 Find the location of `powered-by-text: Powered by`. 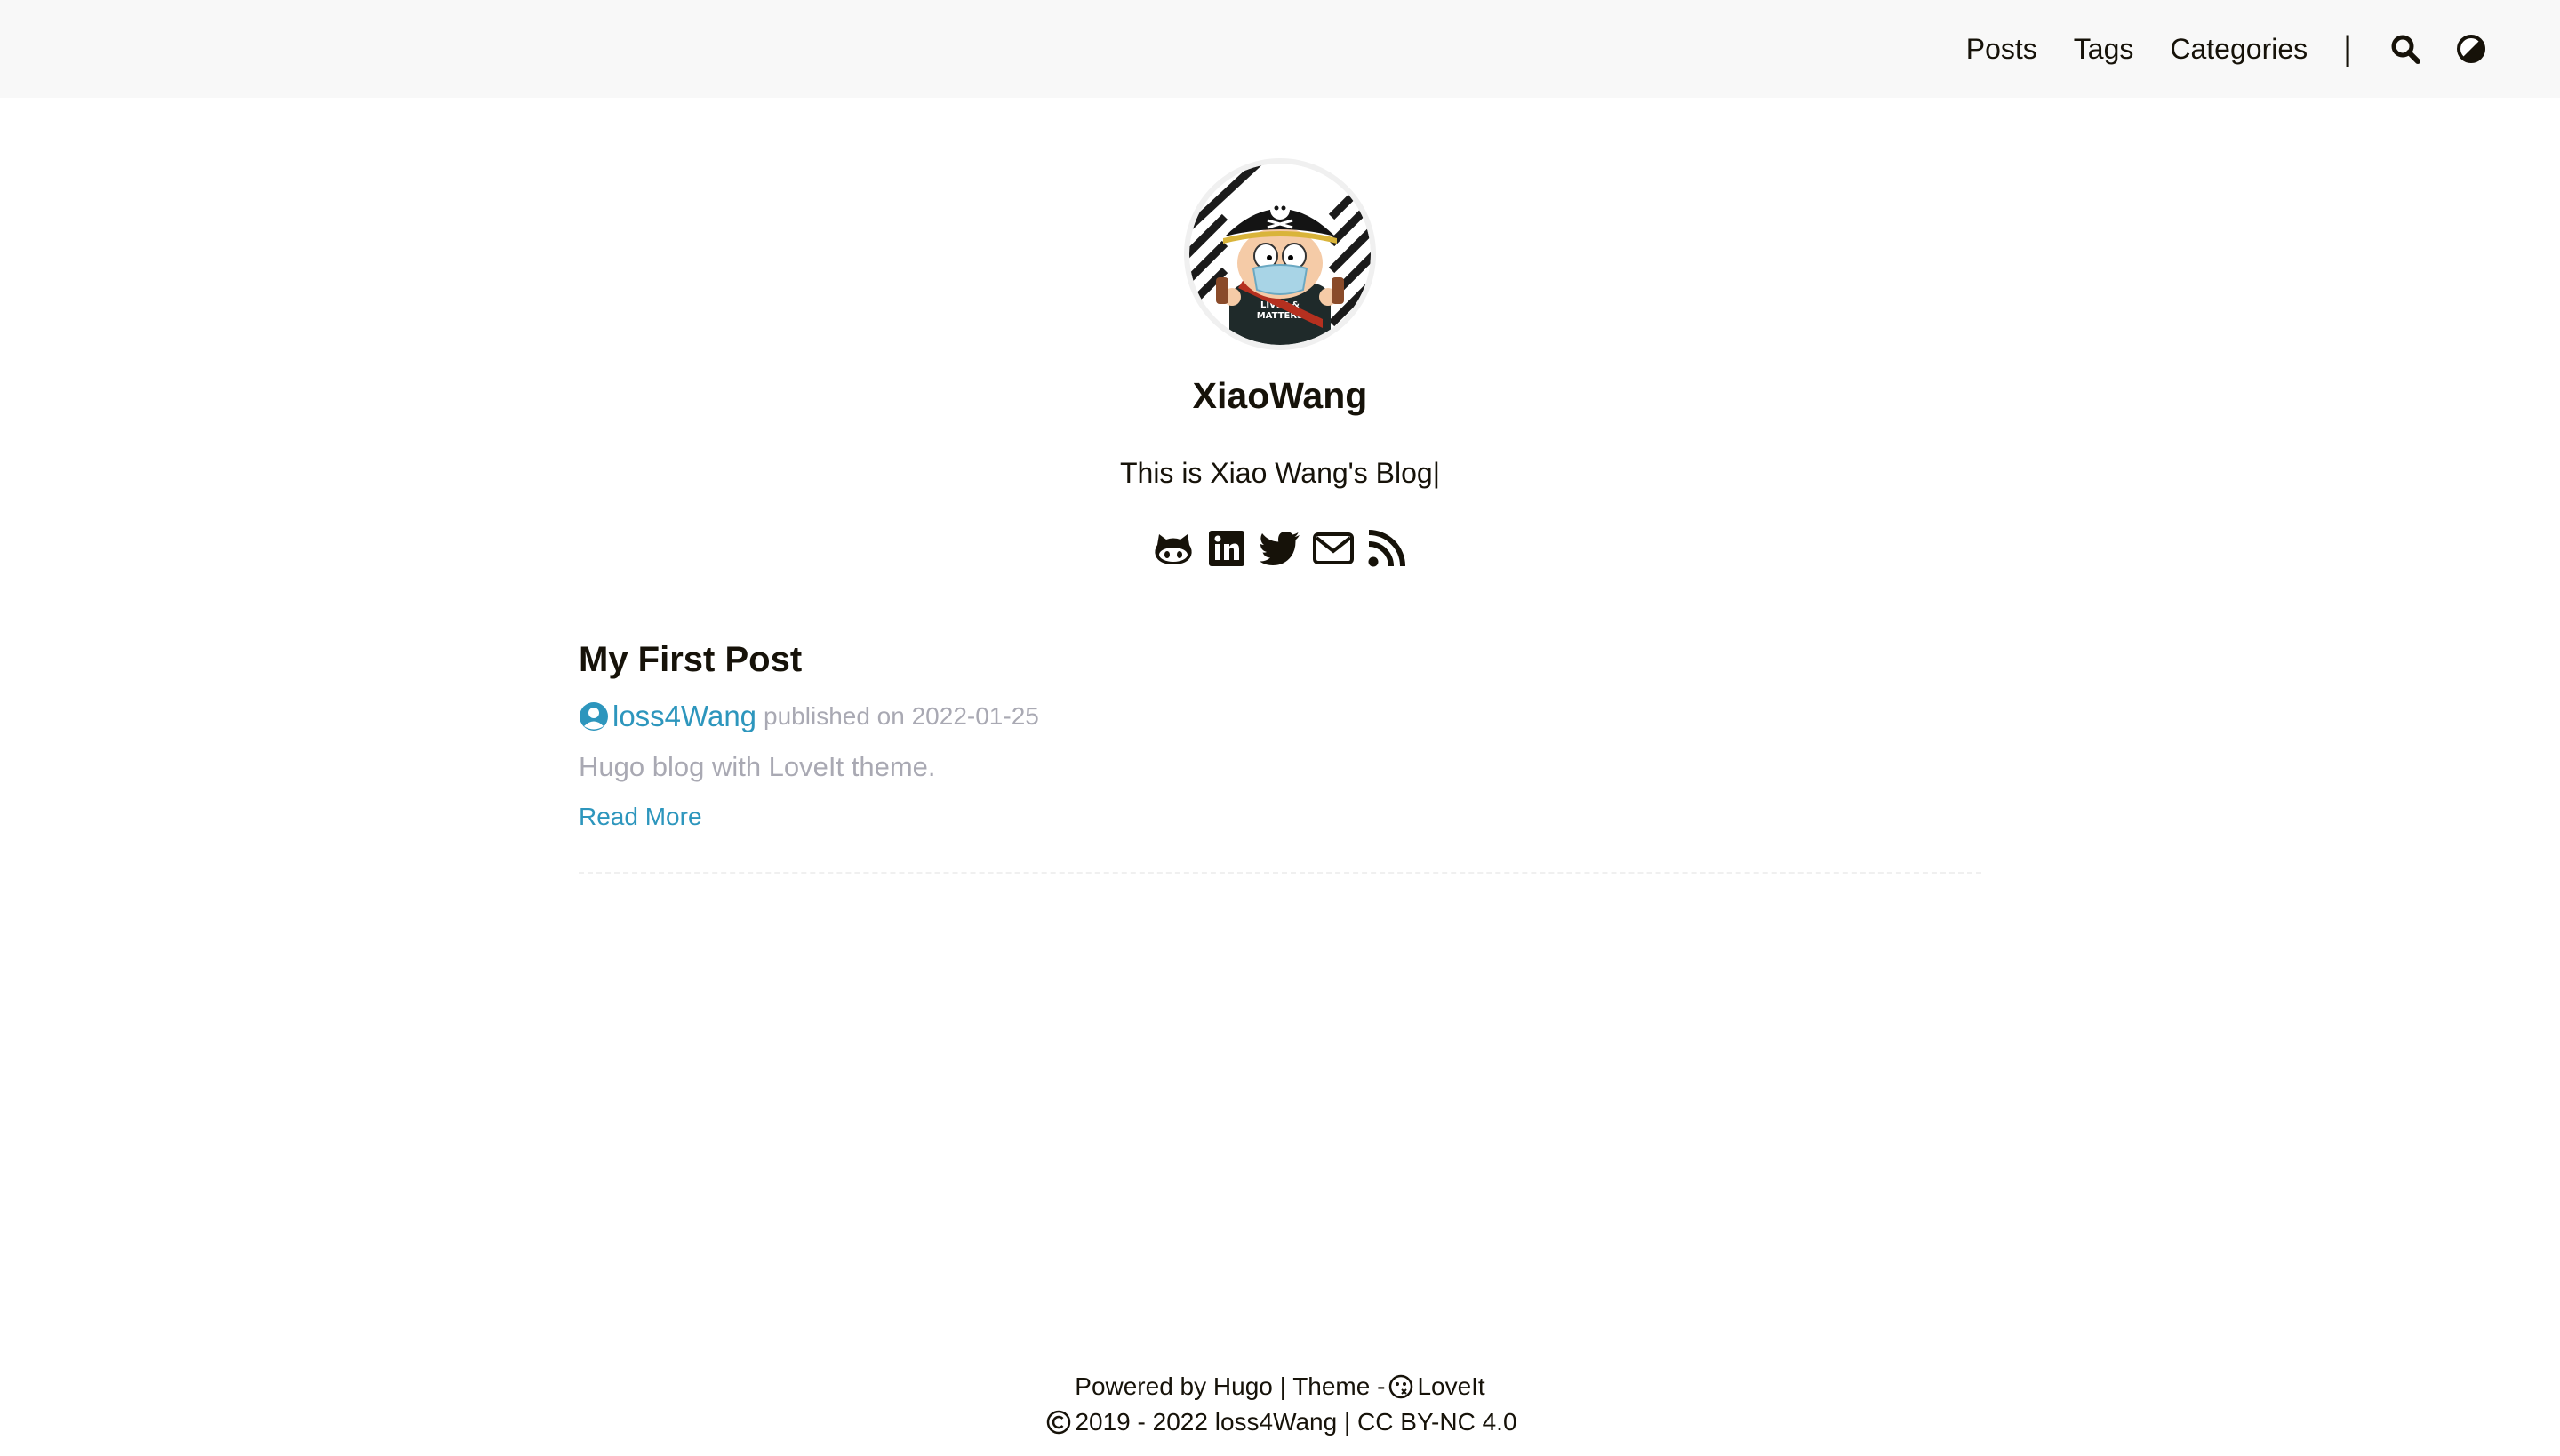

powered-by-text: Powered by is located at coordinates (1141, 1386).